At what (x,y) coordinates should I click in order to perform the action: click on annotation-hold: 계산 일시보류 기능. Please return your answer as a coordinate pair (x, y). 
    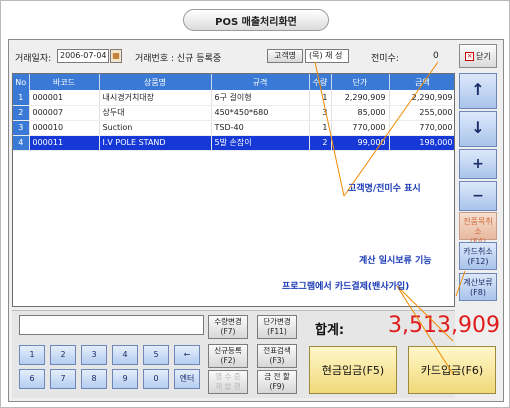
    Looking at the image, I should click on (395, 261).